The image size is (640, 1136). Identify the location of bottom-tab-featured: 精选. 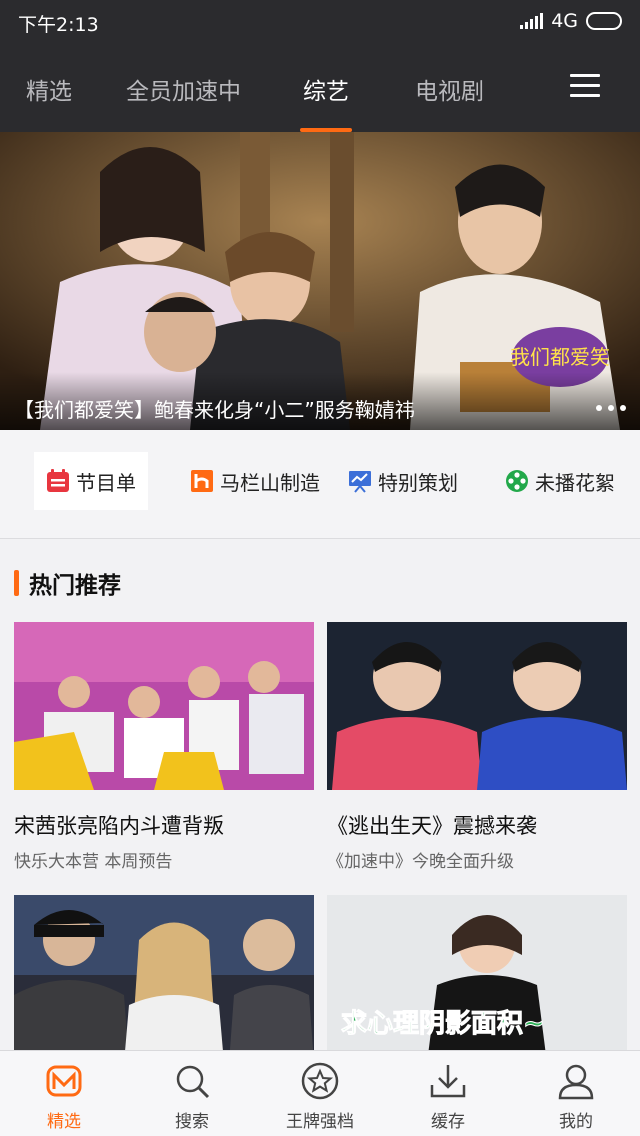
(64, 1093).